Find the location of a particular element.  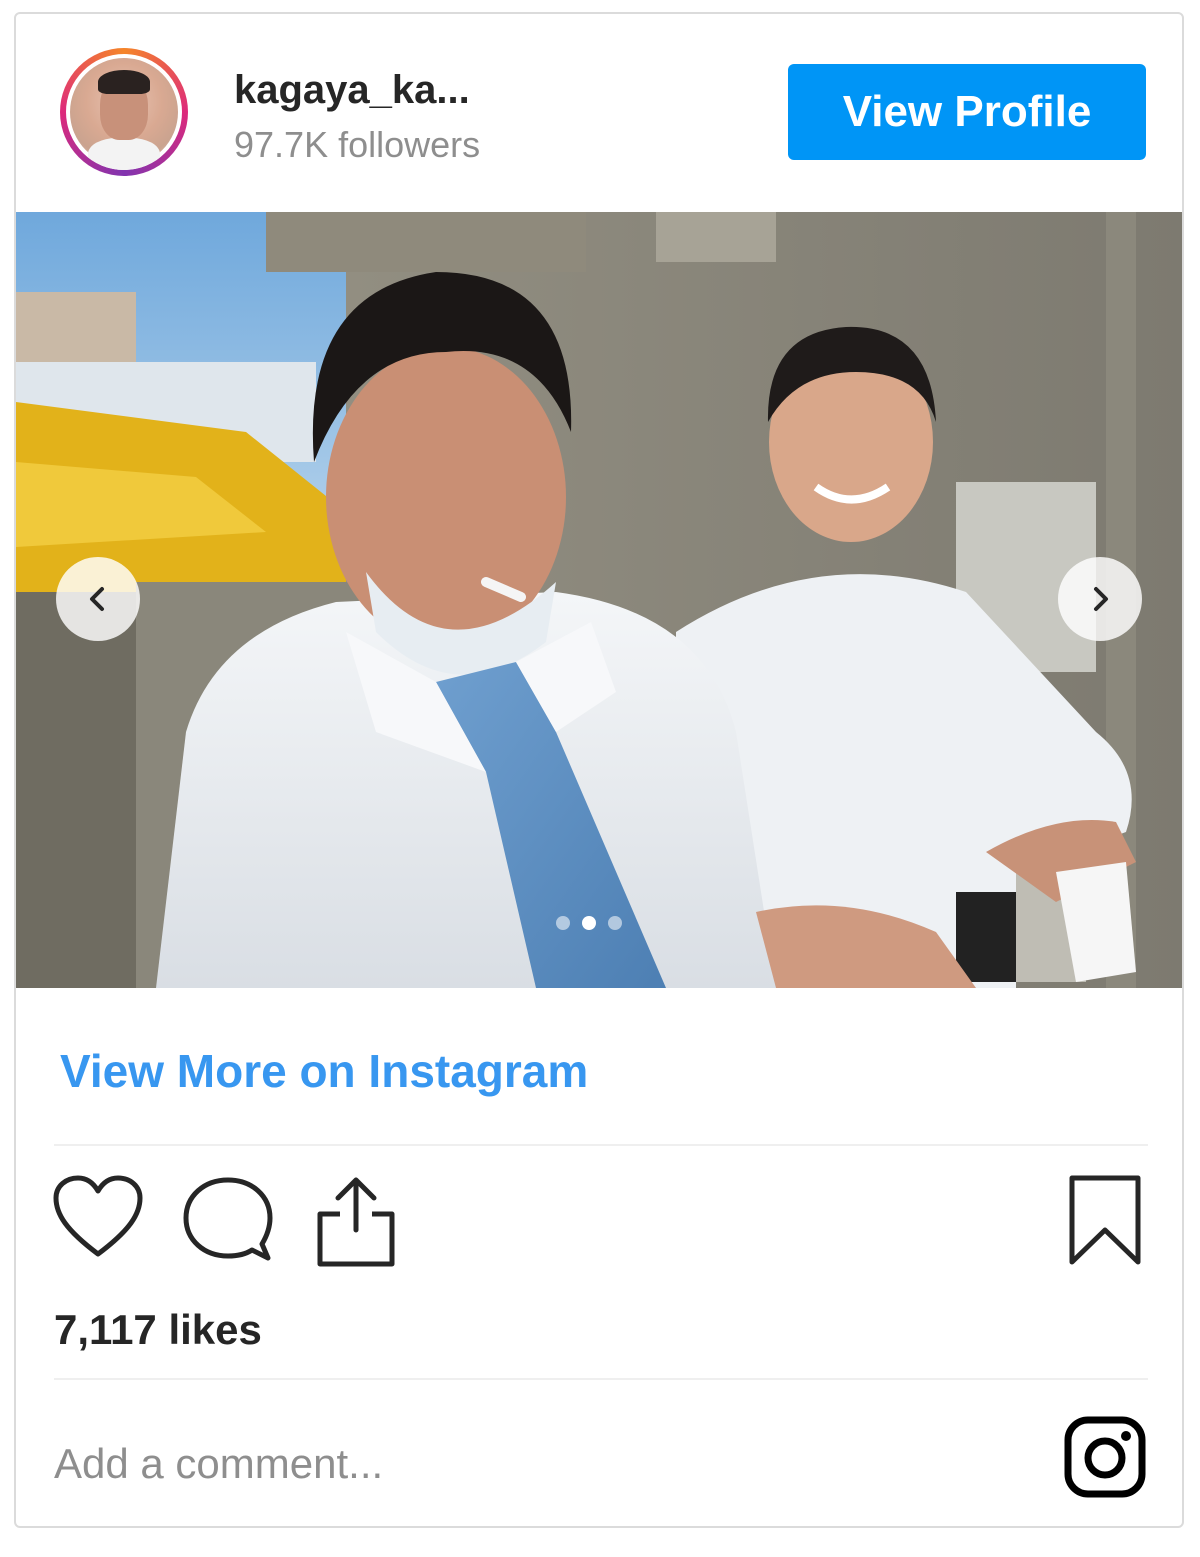

save-button is located at coordinates (1105, 1222).